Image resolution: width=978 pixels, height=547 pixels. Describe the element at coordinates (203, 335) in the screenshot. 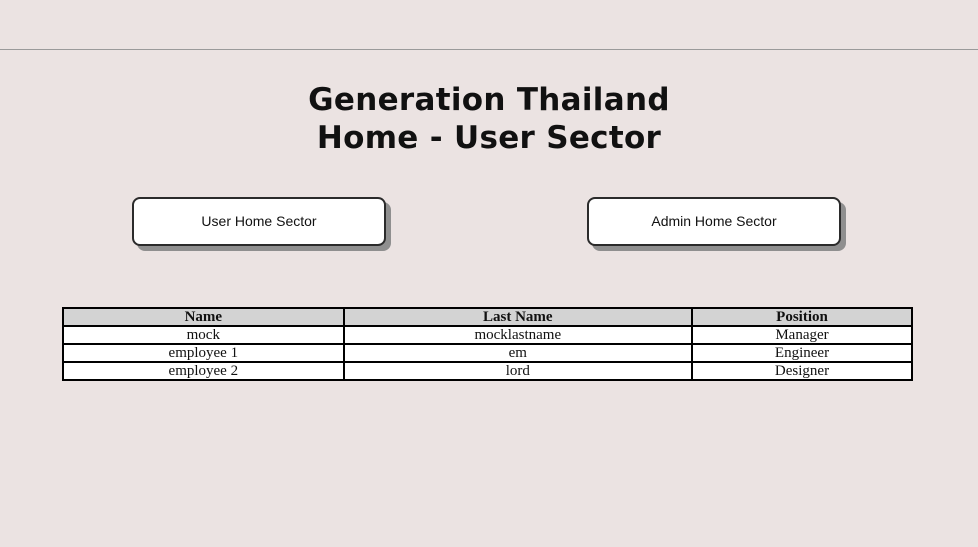

I see `cell-name: mock` at that location.